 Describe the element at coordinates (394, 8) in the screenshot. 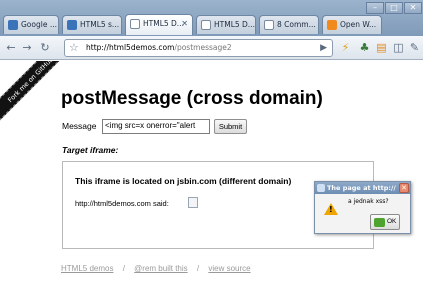

I see `maximize-window-icon: □` at that location.